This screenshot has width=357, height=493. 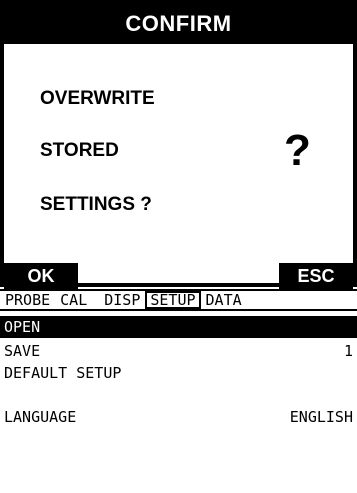 I want to click on tab-disp: DISP, so click(x=118, y=300).